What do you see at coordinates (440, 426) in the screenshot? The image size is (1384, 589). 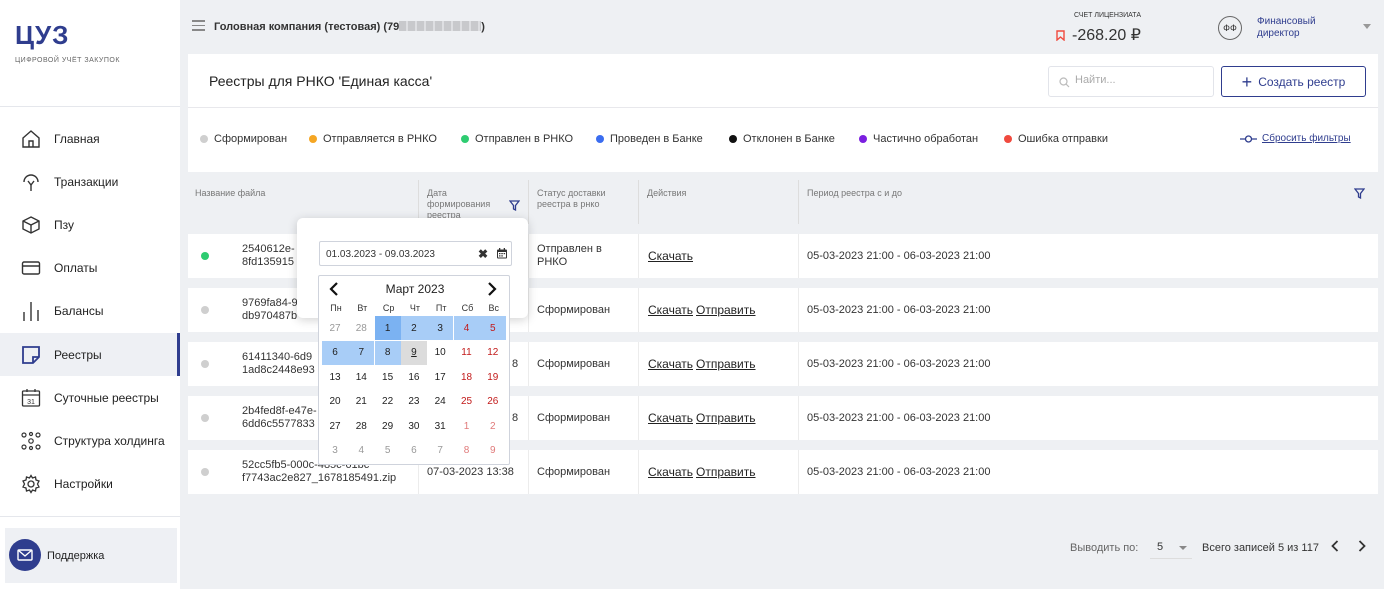 I see `calendar-day: 31` at bounding box center [440, 426].